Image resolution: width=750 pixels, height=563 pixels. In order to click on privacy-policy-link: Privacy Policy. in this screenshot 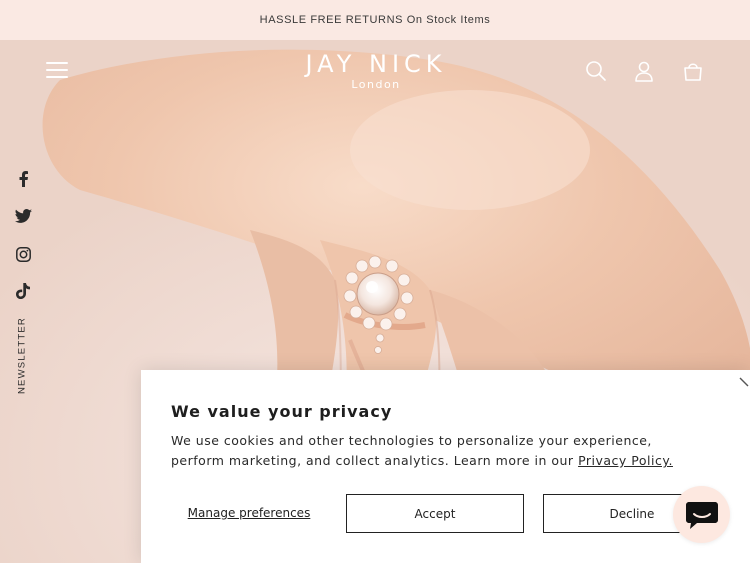, I will do `click(625, 460)`.